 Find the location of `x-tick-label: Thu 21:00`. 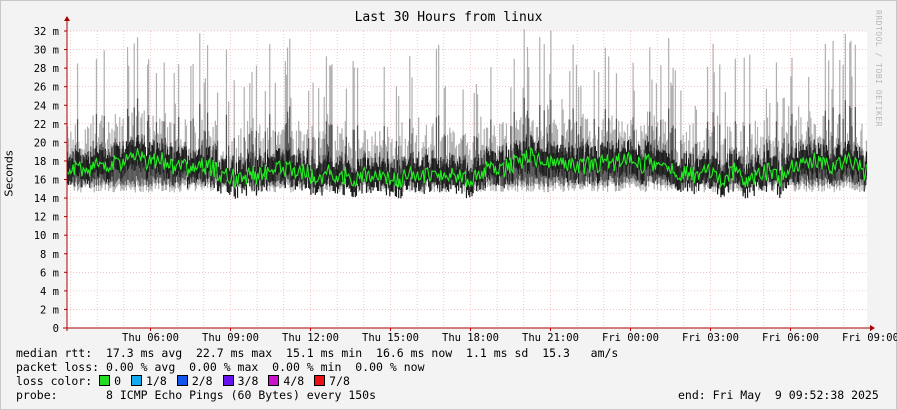

x-tick-label: Thu 21:00 is located at coordinates (550, 338).